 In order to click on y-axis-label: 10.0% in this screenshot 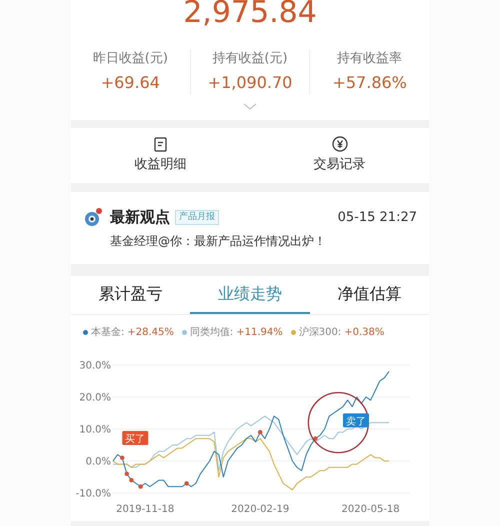, I will do `click(95, 430)`.